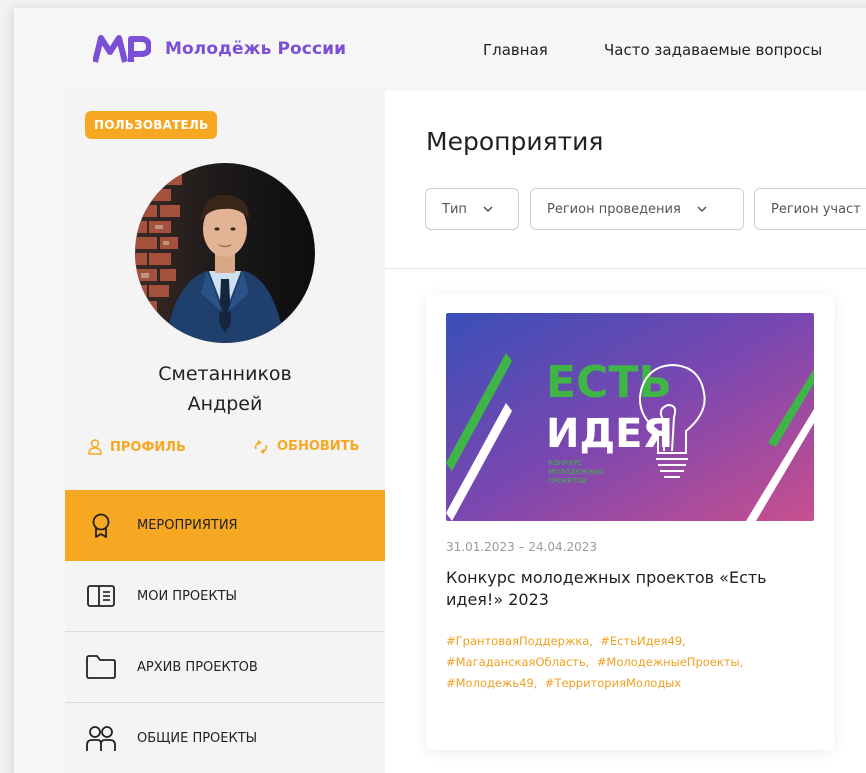  What do you see at coordinates (225, 374) in the screenshot?
I see `user-name-line1: Сметанников` at bounding box center [225, 374].